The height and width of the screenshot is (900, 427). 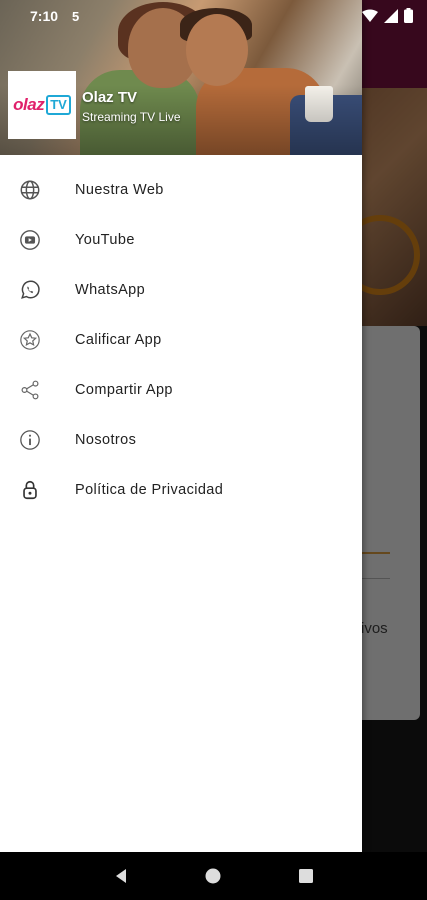 I want to click on menu-item-label: Política de Privacidad, so click(x=149, y=490).